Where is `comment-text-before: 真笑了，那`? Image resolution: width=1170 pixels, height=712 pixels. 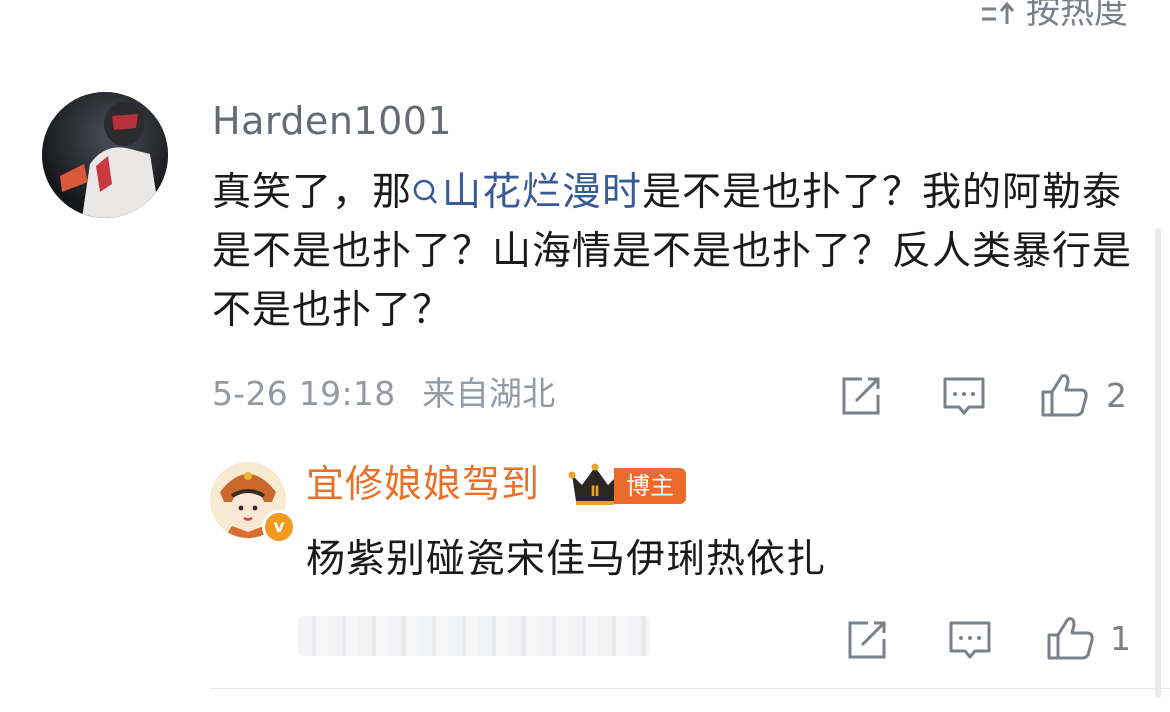
comment-text-before: 真笑了，那 is located at coordinates (312, 192).